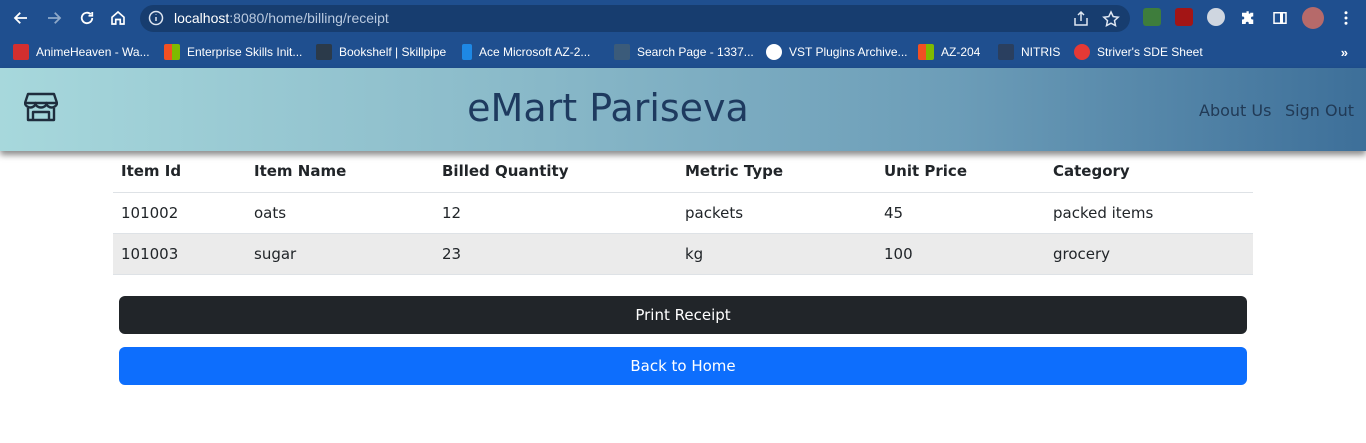 Image resolution: width=1366 pixels, height=443 pixels. I want to click on column-header-unit-price: Unit Price, so click(960, 172).